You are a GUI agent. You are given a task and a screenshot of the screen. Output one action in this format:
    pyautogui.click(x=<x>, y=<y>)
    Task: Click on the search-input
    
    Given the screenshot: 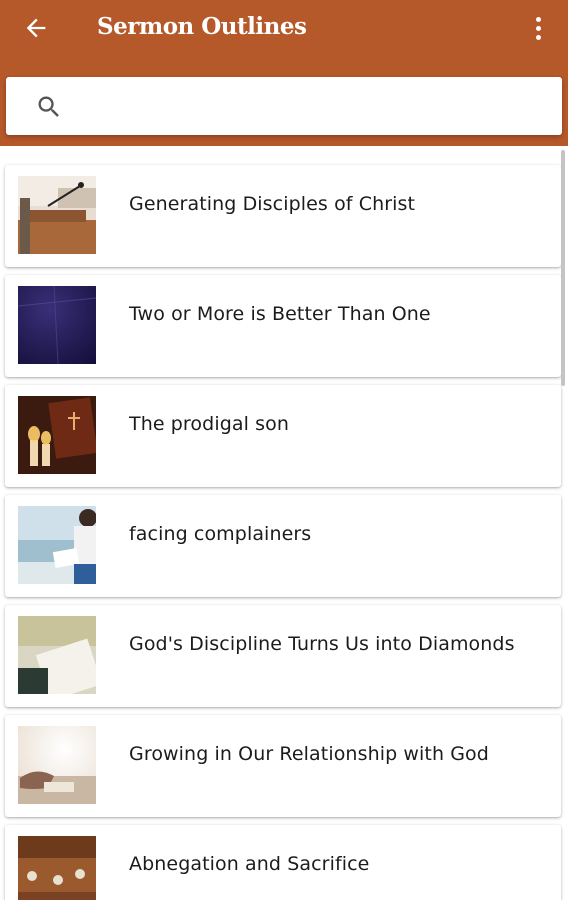 What is the action you would take?
    pyautogui.click(x=313, y=106)
    